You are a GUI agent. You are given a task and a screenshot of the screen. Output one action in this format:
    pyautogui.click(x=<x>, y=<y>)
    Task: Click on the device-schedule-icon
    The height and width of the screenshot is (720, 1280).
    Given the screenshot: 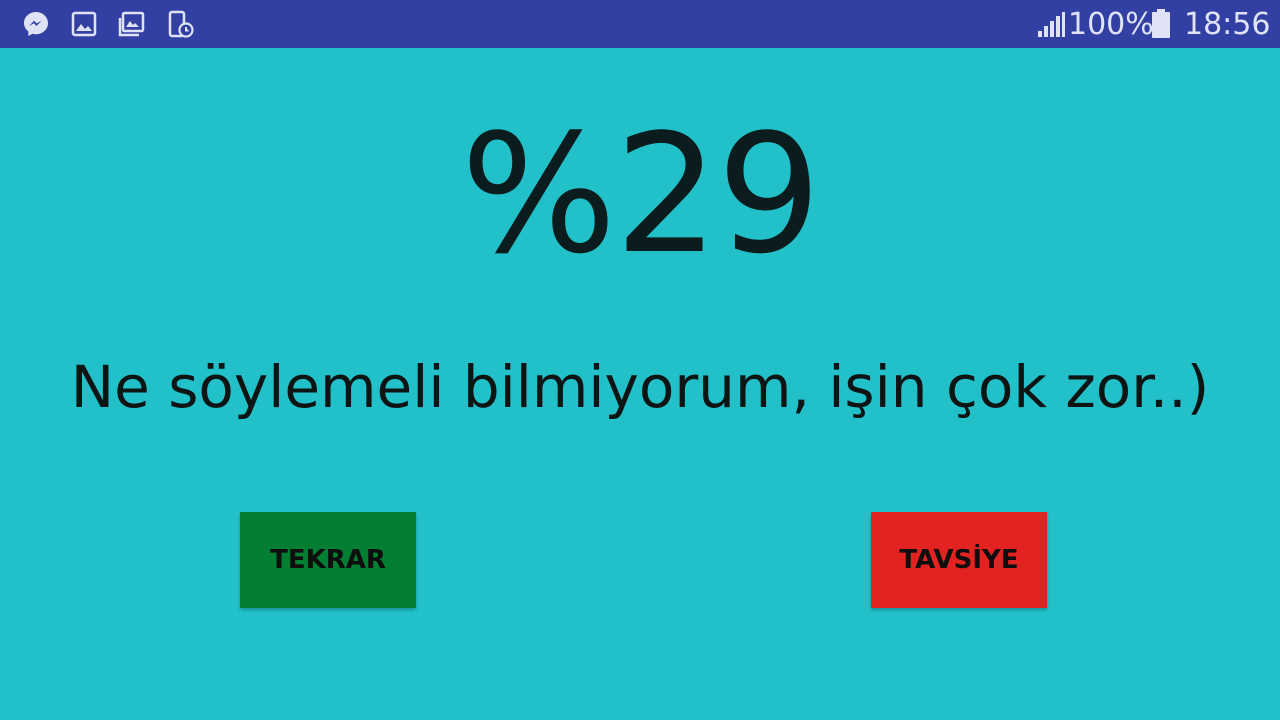 What is the action you would take?
    pyautogui.click(x=181, y=24)
    